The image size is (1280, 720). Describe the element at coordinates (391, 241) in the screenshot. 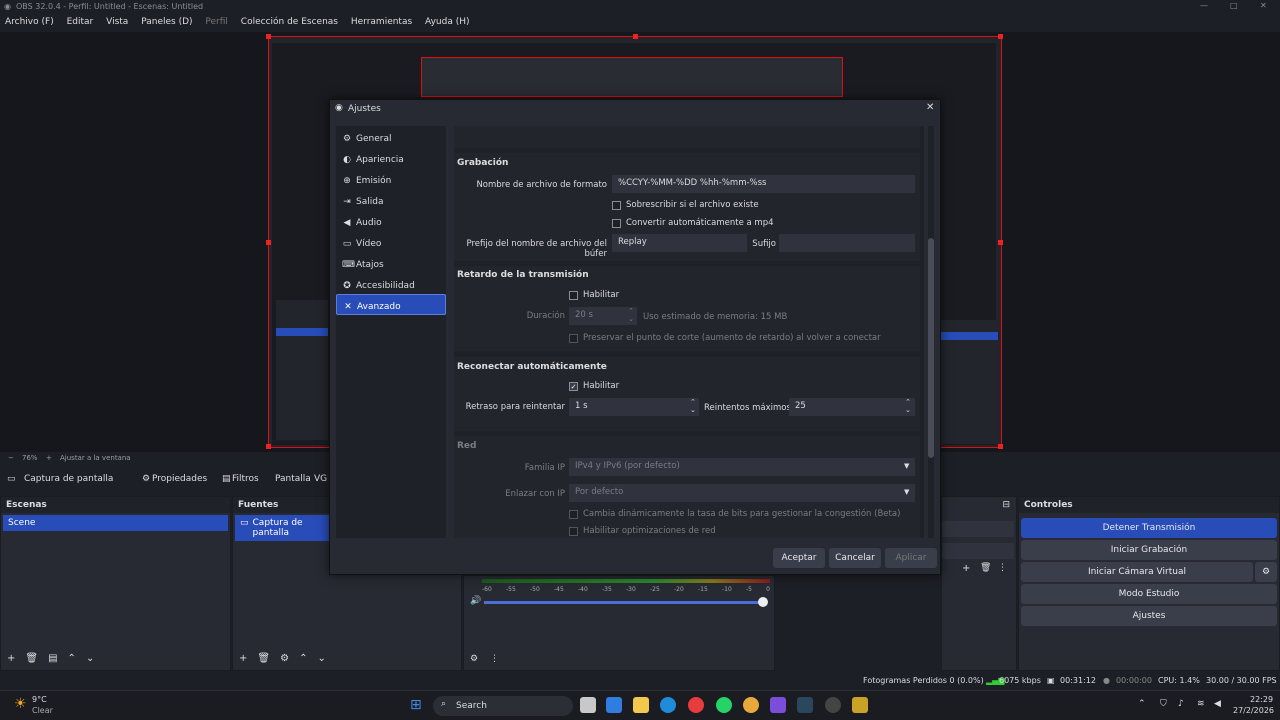

I see `sidebar-item-video: ▭ Vídeo` at that location.